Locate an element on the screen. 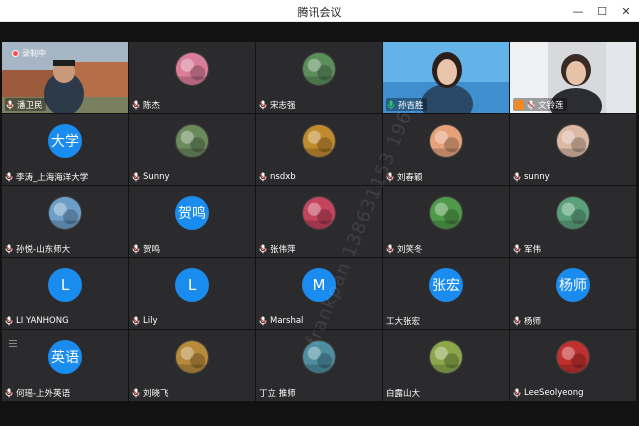 The width and height of the screenshot is (639, 426). participant-tile: Sunny is located at coordinates (192, 149).